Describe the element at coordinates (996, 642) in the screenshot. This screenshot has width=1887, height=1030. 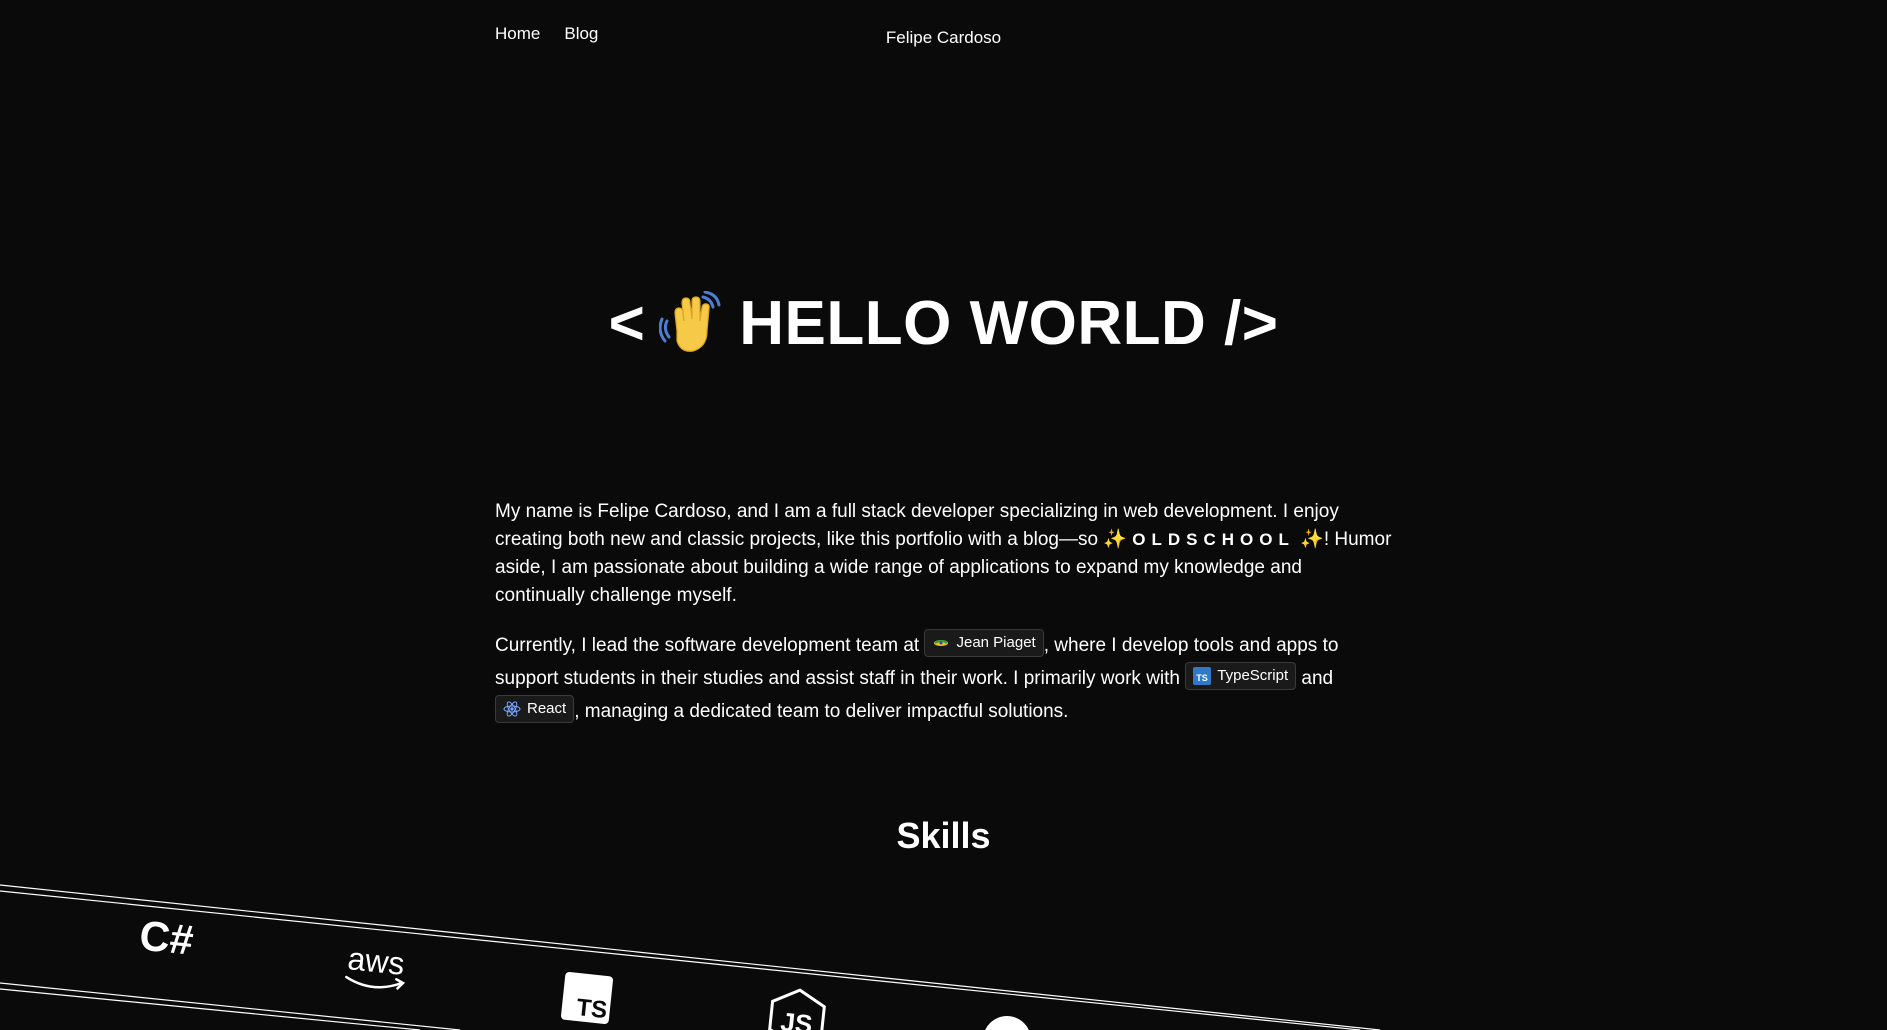
I see `chip-label: Jean Piaget` at that location.